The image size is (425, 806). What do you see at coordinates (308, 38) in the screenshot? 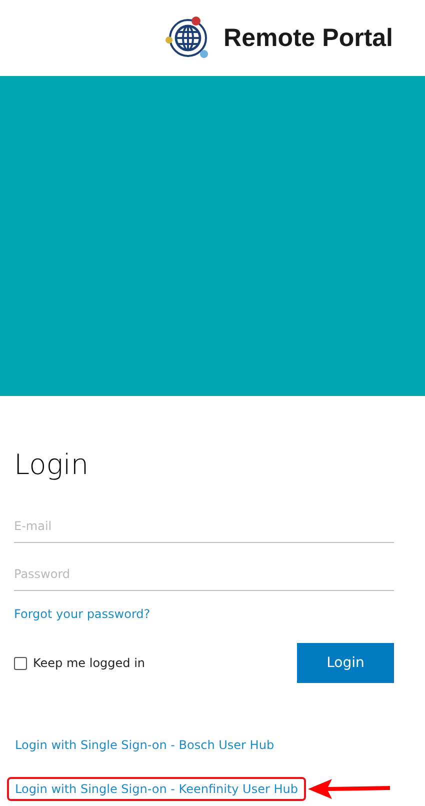
I see `brand-title: Remote Portal` at bounding box center [308, 38].